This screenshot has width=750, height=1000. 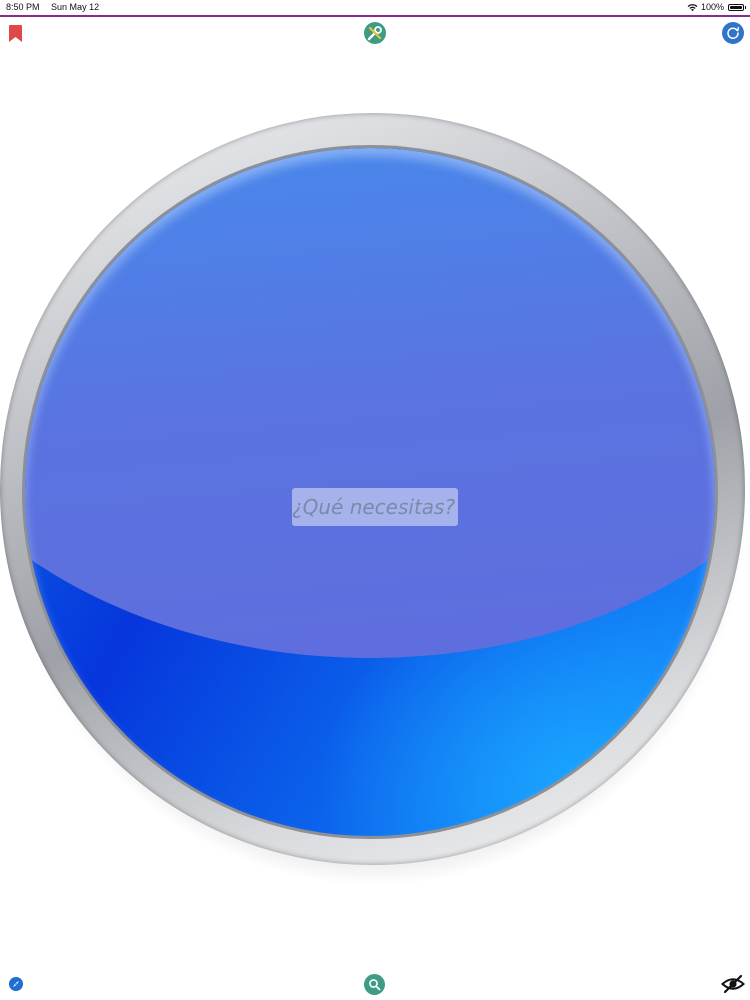 I want to click on search-icon, so click(x=374, y=984).